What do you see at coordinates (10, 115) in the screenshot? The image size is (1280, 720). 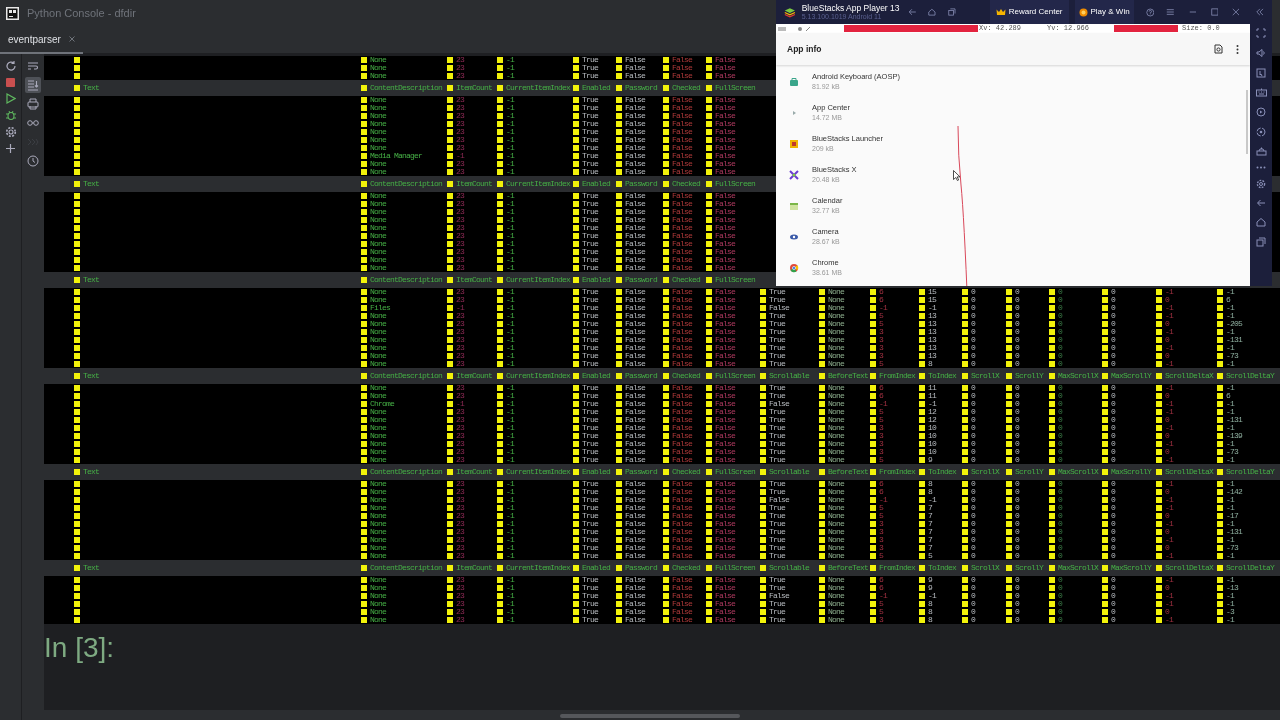 I see `bug-icon` at bounding box center [10, 115].